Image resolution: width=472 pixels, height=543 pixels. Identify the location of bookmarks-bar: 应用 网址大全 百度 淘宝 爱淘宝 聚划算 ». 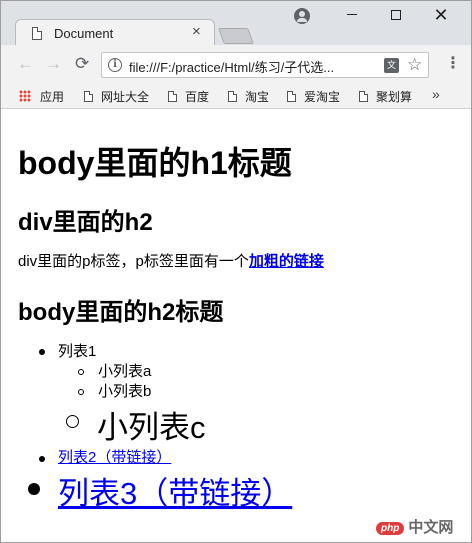
(236, 96).